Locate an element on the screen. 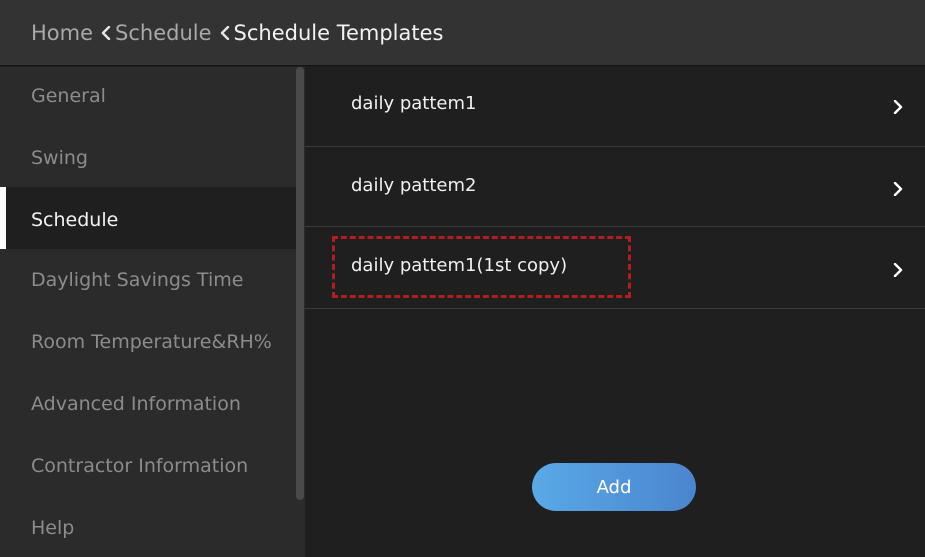 The height and width of the screenshot is (557, 925). sidebar-item-label: Schedule is located at coordinates (75, 220).